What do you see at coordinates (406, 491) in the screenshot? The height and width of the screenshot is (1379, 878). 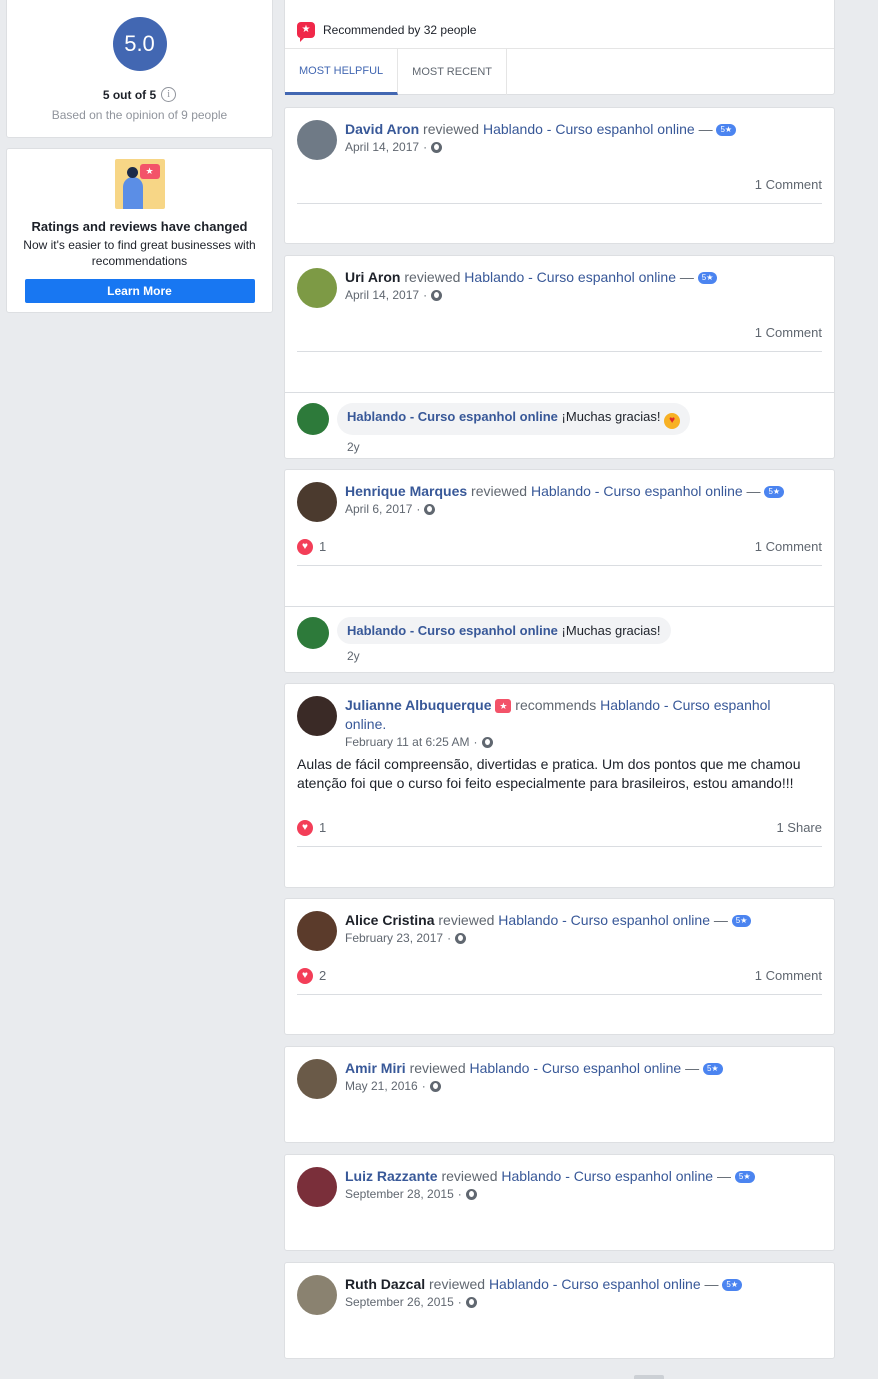 I see `reviewer-name: Henrique Marques` at bounding box center [406, 491].